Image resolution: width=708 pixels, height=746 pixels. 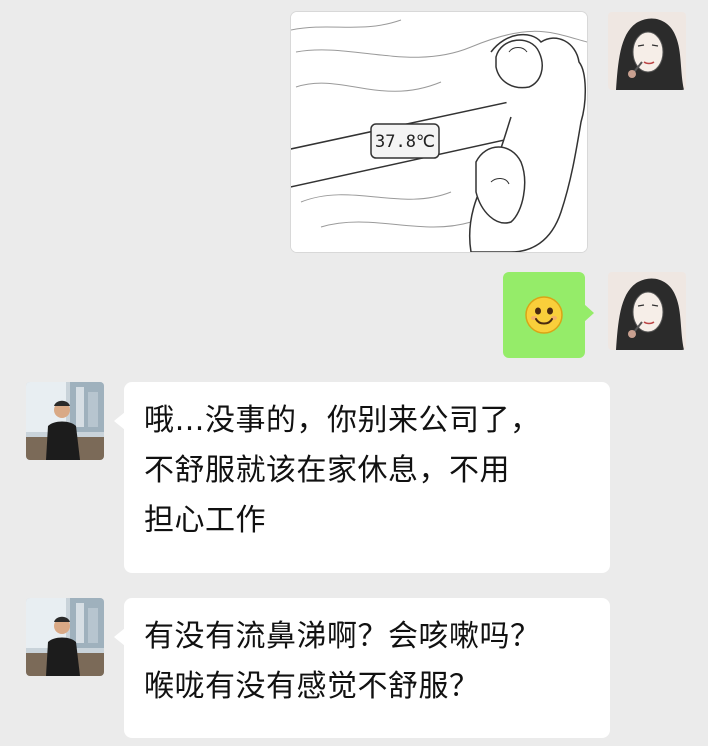 What do you see at coordinates (205, 520) in the screenshot?
I see `message-text-line: 担心工作` at bounding box center [205, 520].